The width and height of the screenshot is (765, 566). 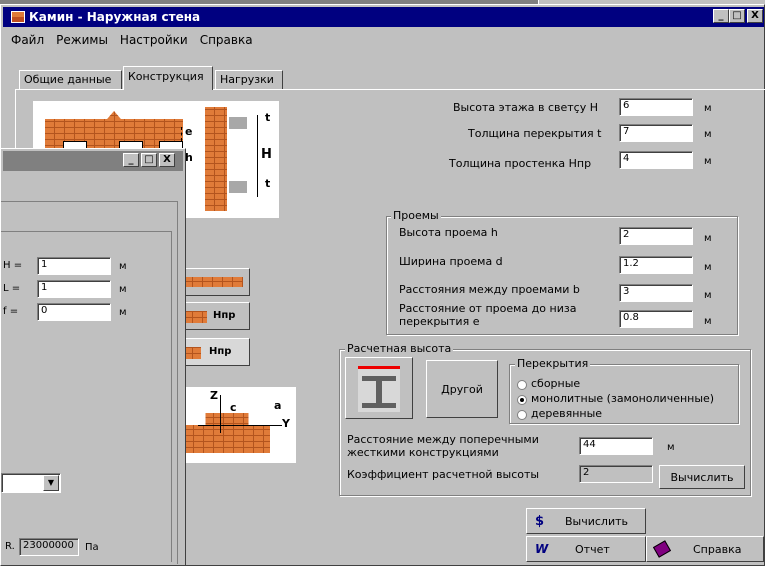 What do you see at coordinates (662, 549) in the screenshot?
I see `book-icon` at bounding box center [662, 549].